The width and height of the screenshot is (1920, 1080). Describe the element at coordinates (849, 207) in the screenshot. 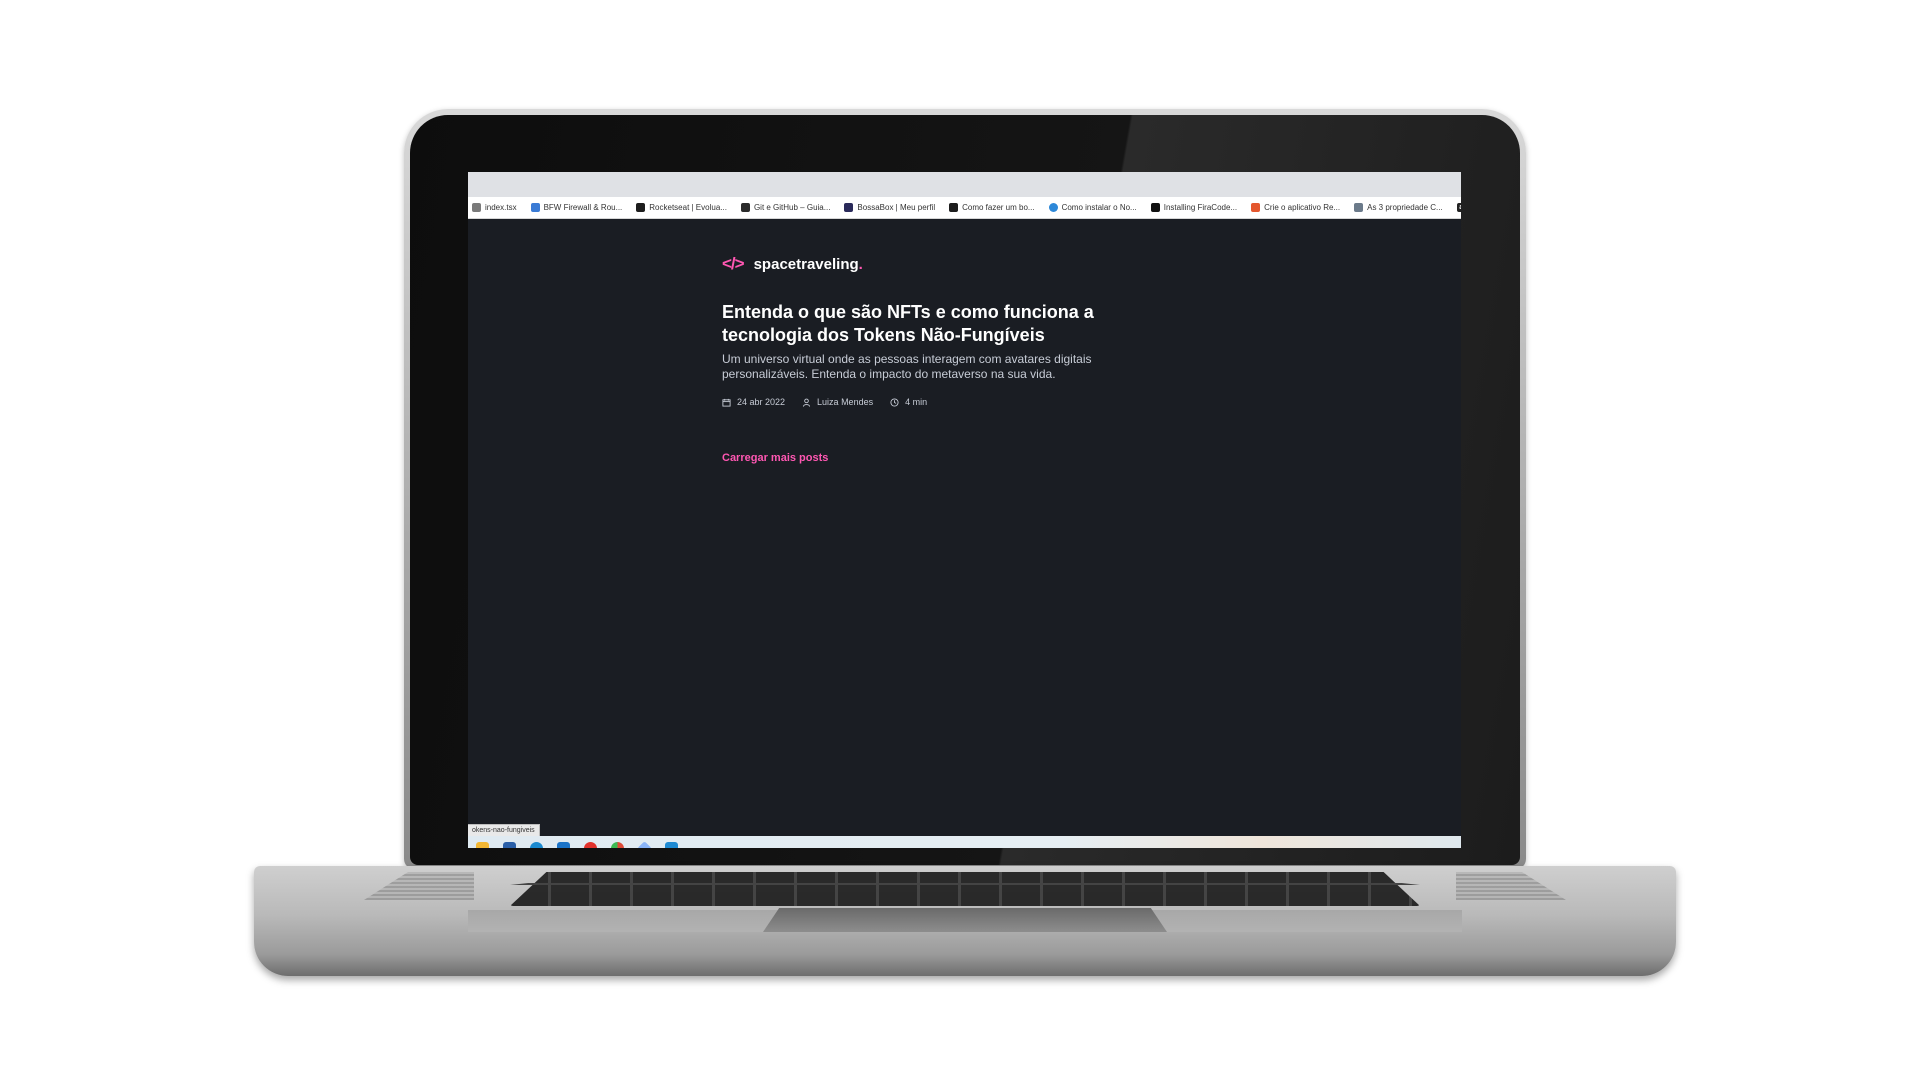

I see `bossabox-icon` at that location.